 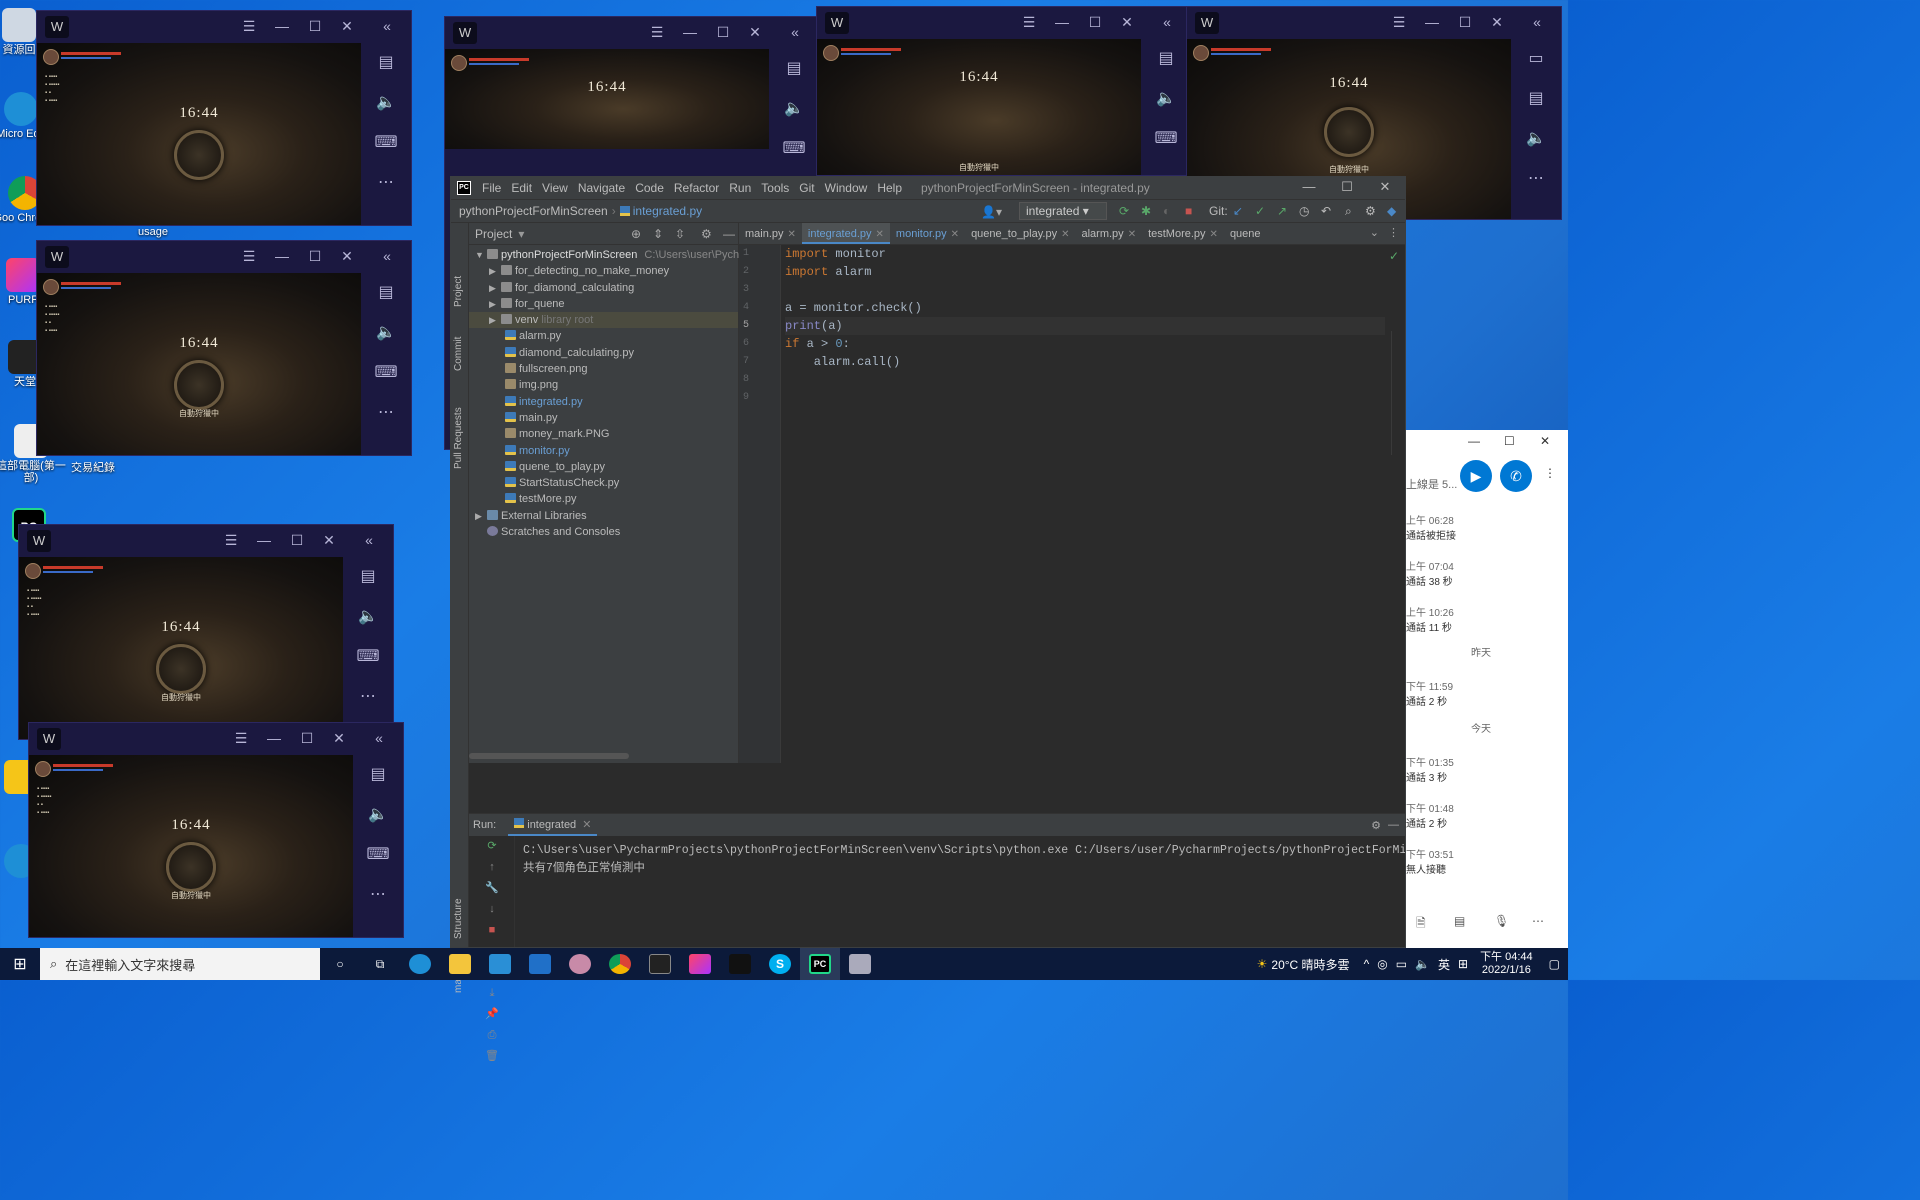 What do you see at coordinates (1310, 964) in the screenshot?
I see `weather-text: 20°C 晴時多雲` at bounding box center [1310, 964].